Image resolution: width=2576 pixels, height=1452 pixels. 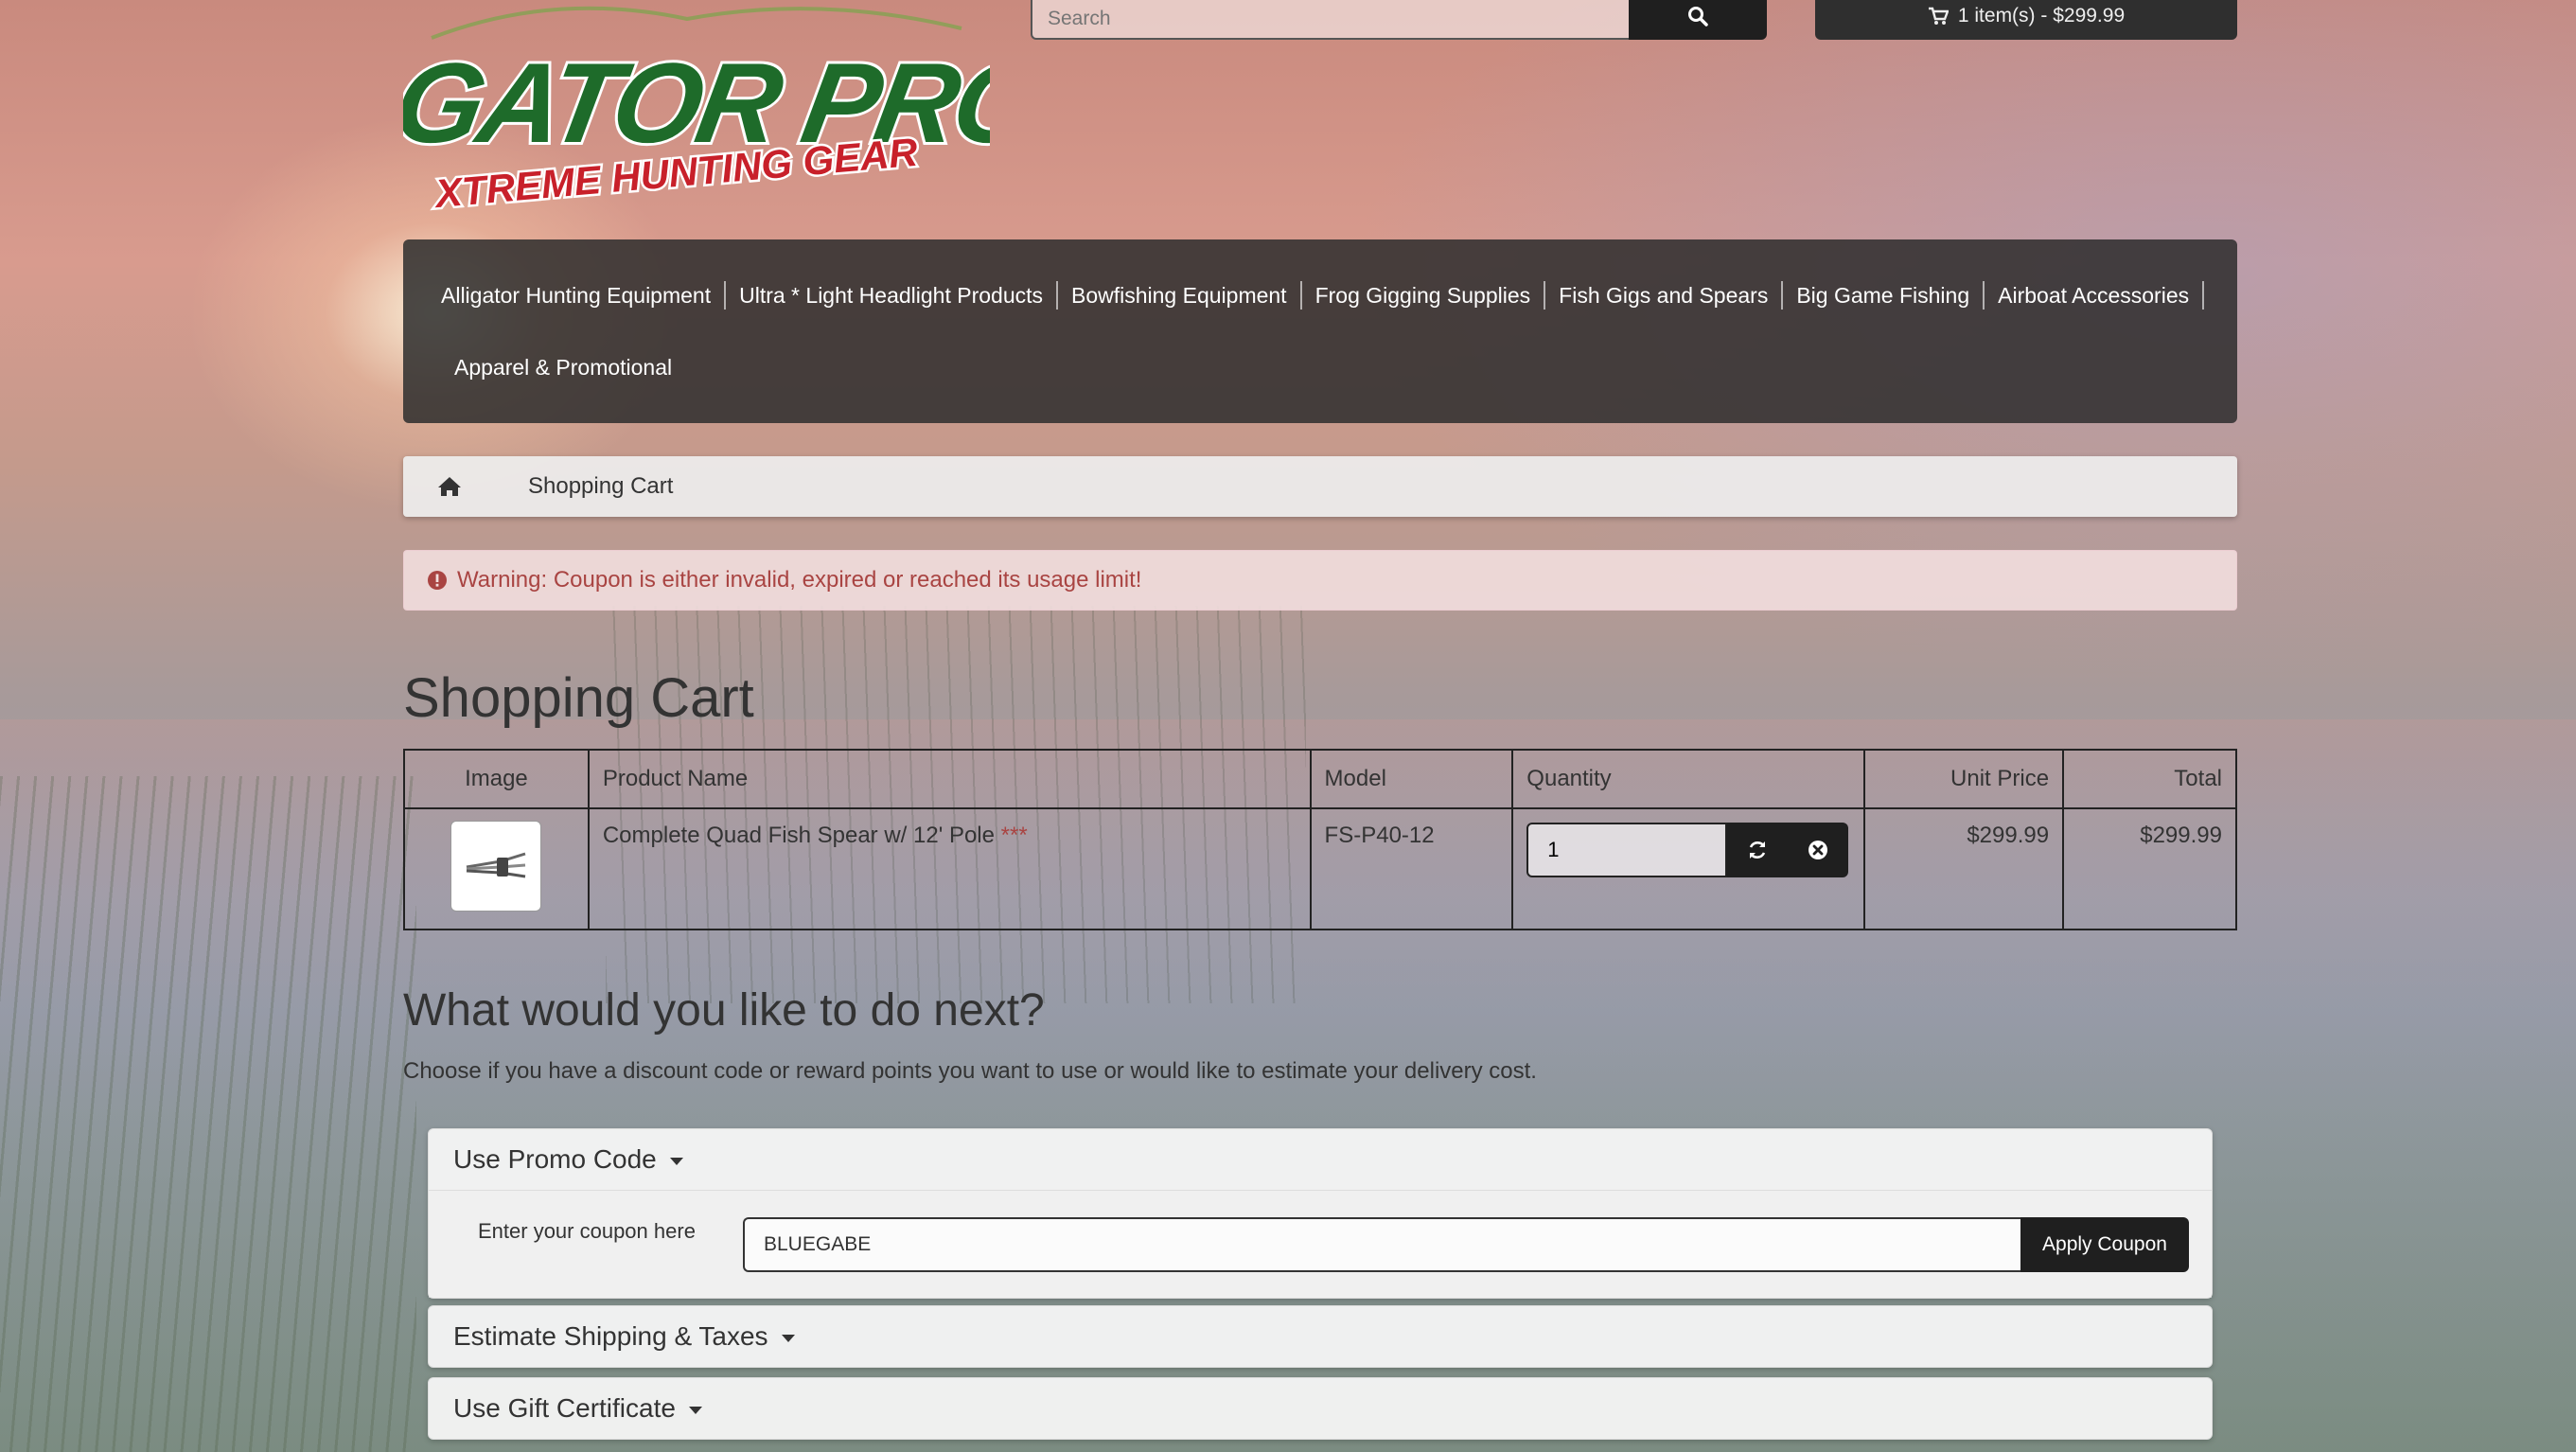 What do you see at coordinates (2041, 16) in the screenshot?
I see `cart-summary-text: 1 item(s) - $299.99` at bounding box center [2041, 16].